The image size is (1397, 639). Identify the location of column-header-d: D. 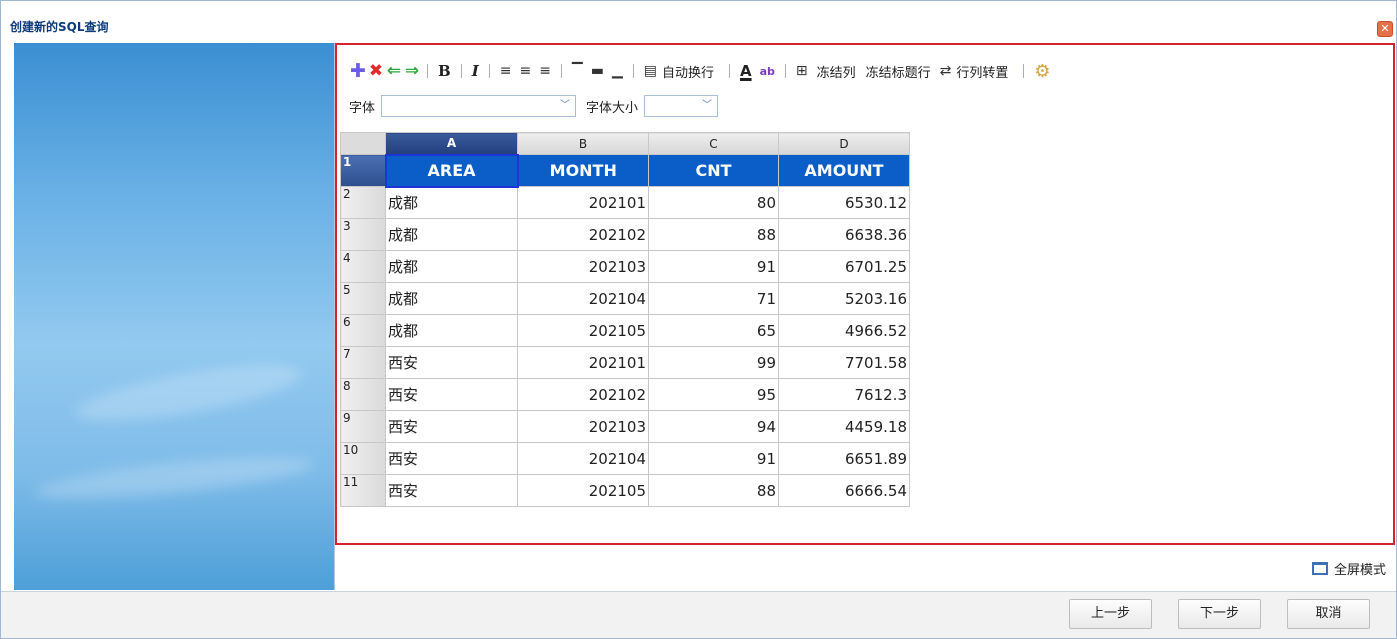
(844, 143).